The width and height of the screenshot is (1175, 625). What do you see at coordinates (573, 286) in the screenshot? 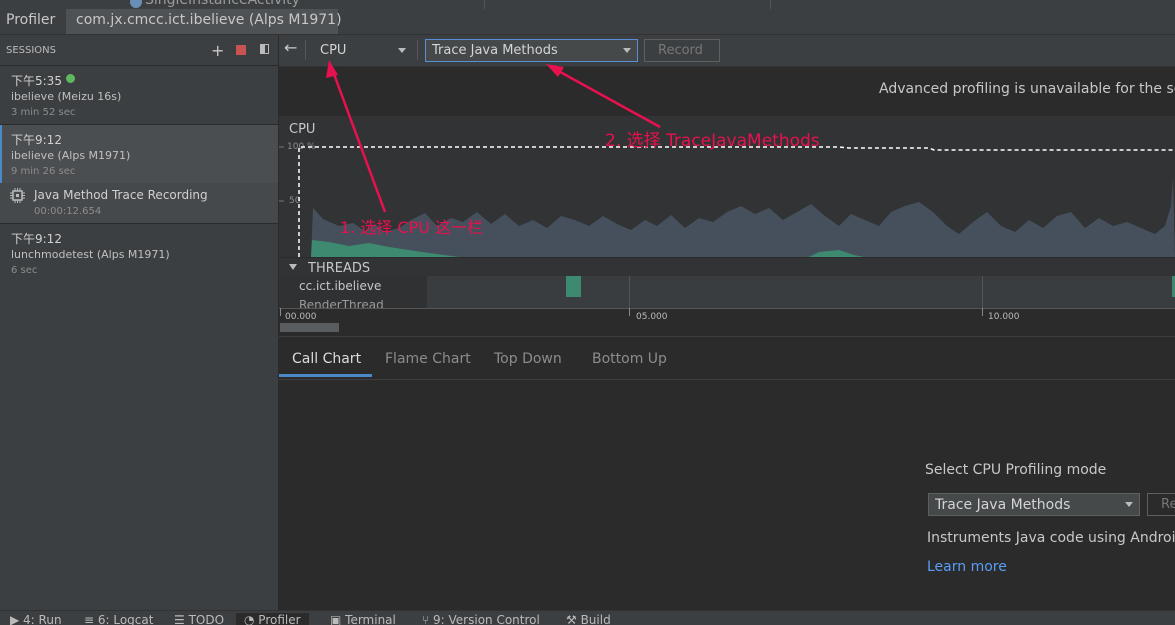
I see `thread-activity-bar` at bounding box center [573, 286].